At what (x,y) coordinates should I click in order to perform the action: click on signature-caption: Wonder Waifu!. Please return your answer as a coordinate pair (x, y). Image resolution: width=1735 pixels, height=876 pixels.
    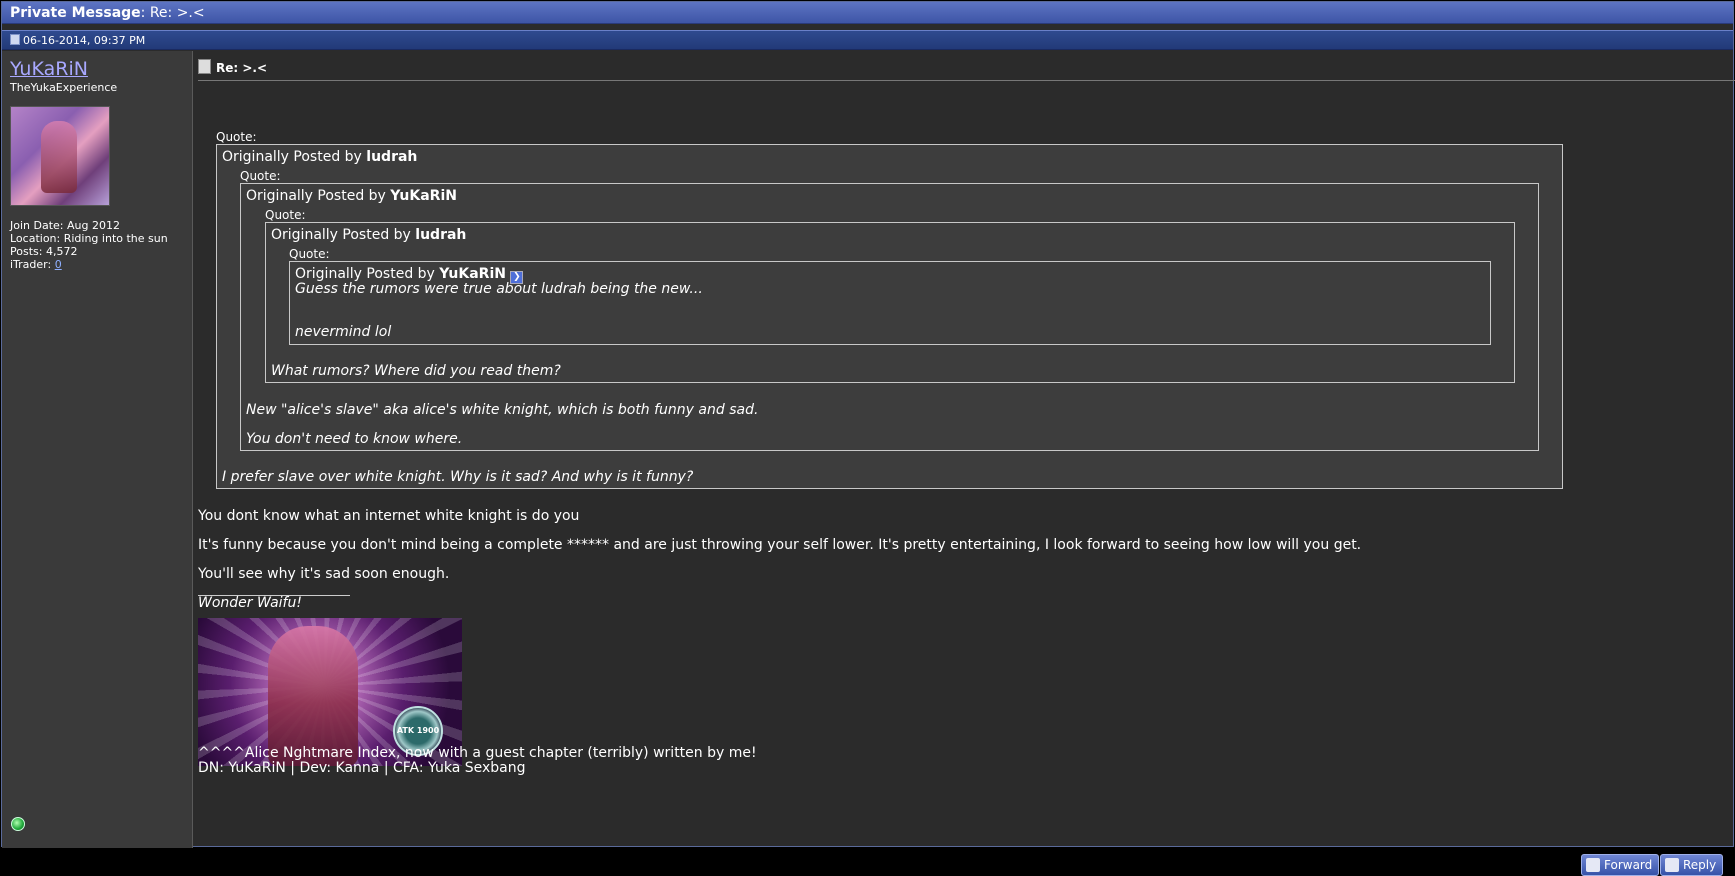
    Looking at the image, I should click on (250, 603).